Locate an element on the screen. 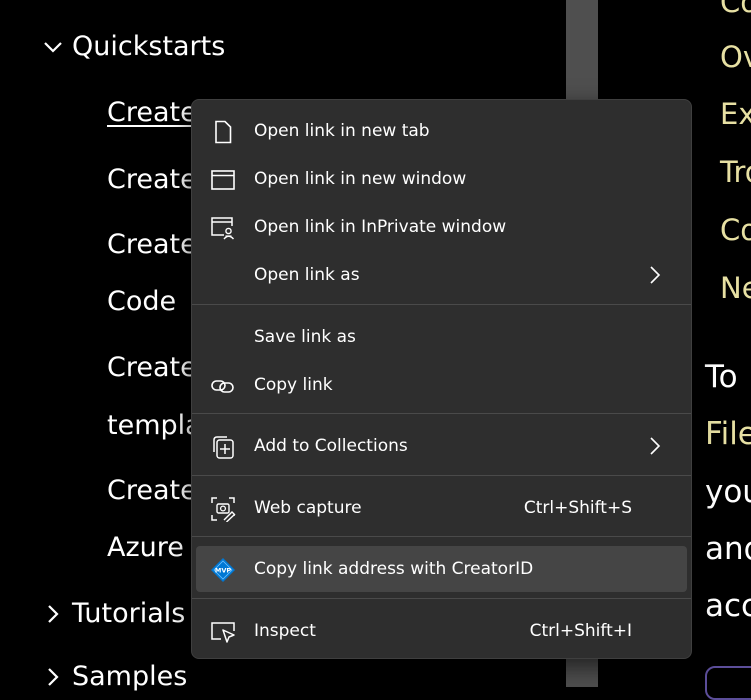 The image size is (751, 700). mvp-icon: MVP is located at coordinates (223, 570).